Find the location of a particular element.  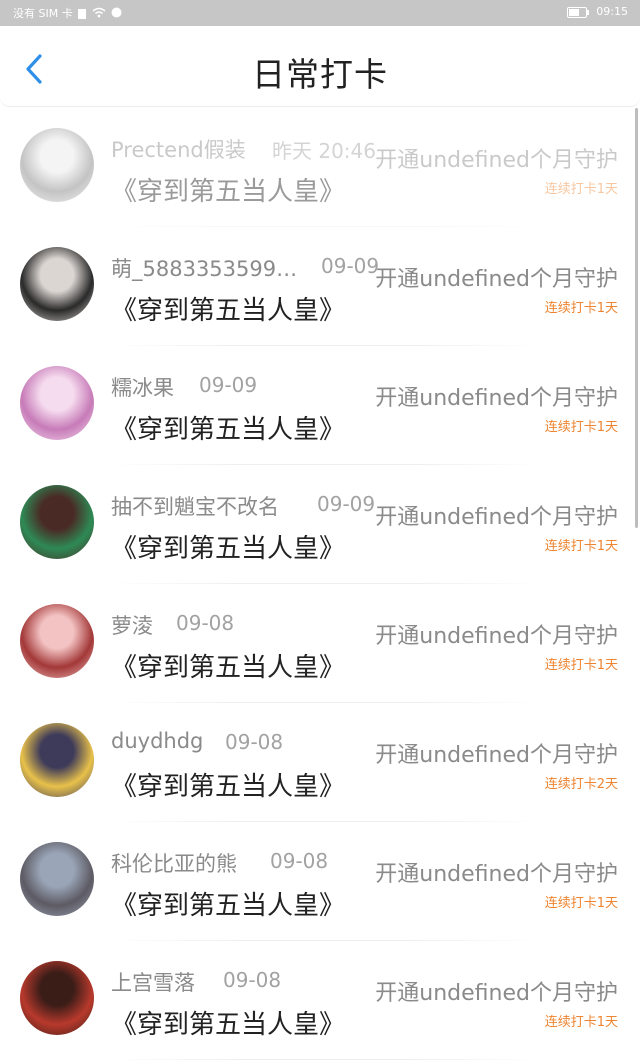

user-name: 抽不到魈宝不改名 is located at coordinates (195, 506).